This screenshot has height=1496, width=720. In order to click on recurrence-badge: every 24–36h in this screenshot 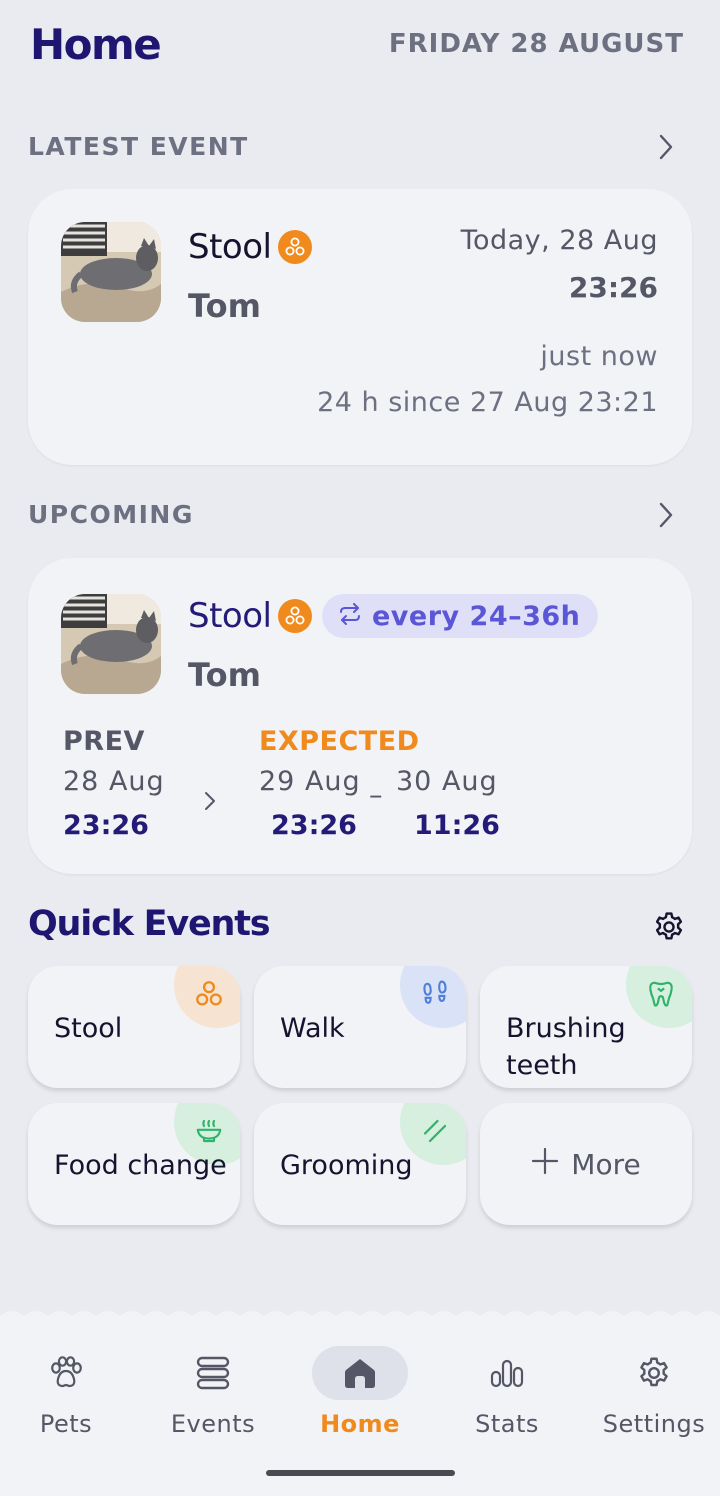, I will do `click(460, 616)`.